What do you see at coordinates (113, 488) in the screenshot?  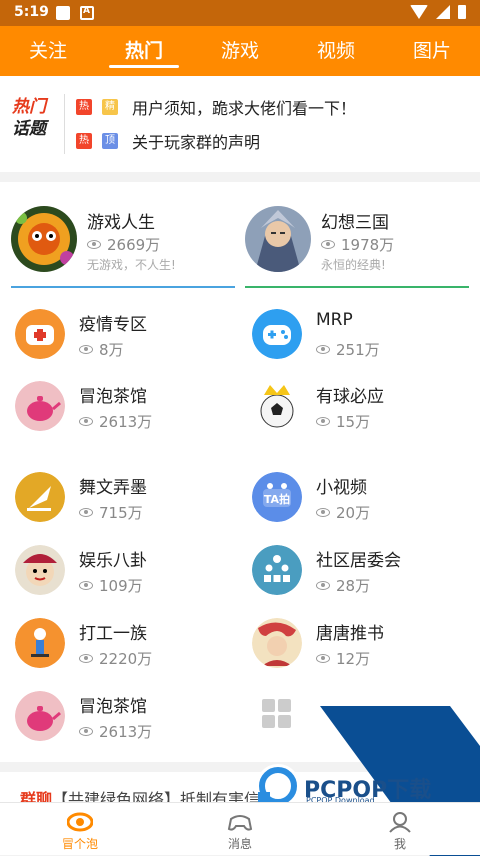 I see `group-name: 舞文弄墨` at bounding box center [113, 488].